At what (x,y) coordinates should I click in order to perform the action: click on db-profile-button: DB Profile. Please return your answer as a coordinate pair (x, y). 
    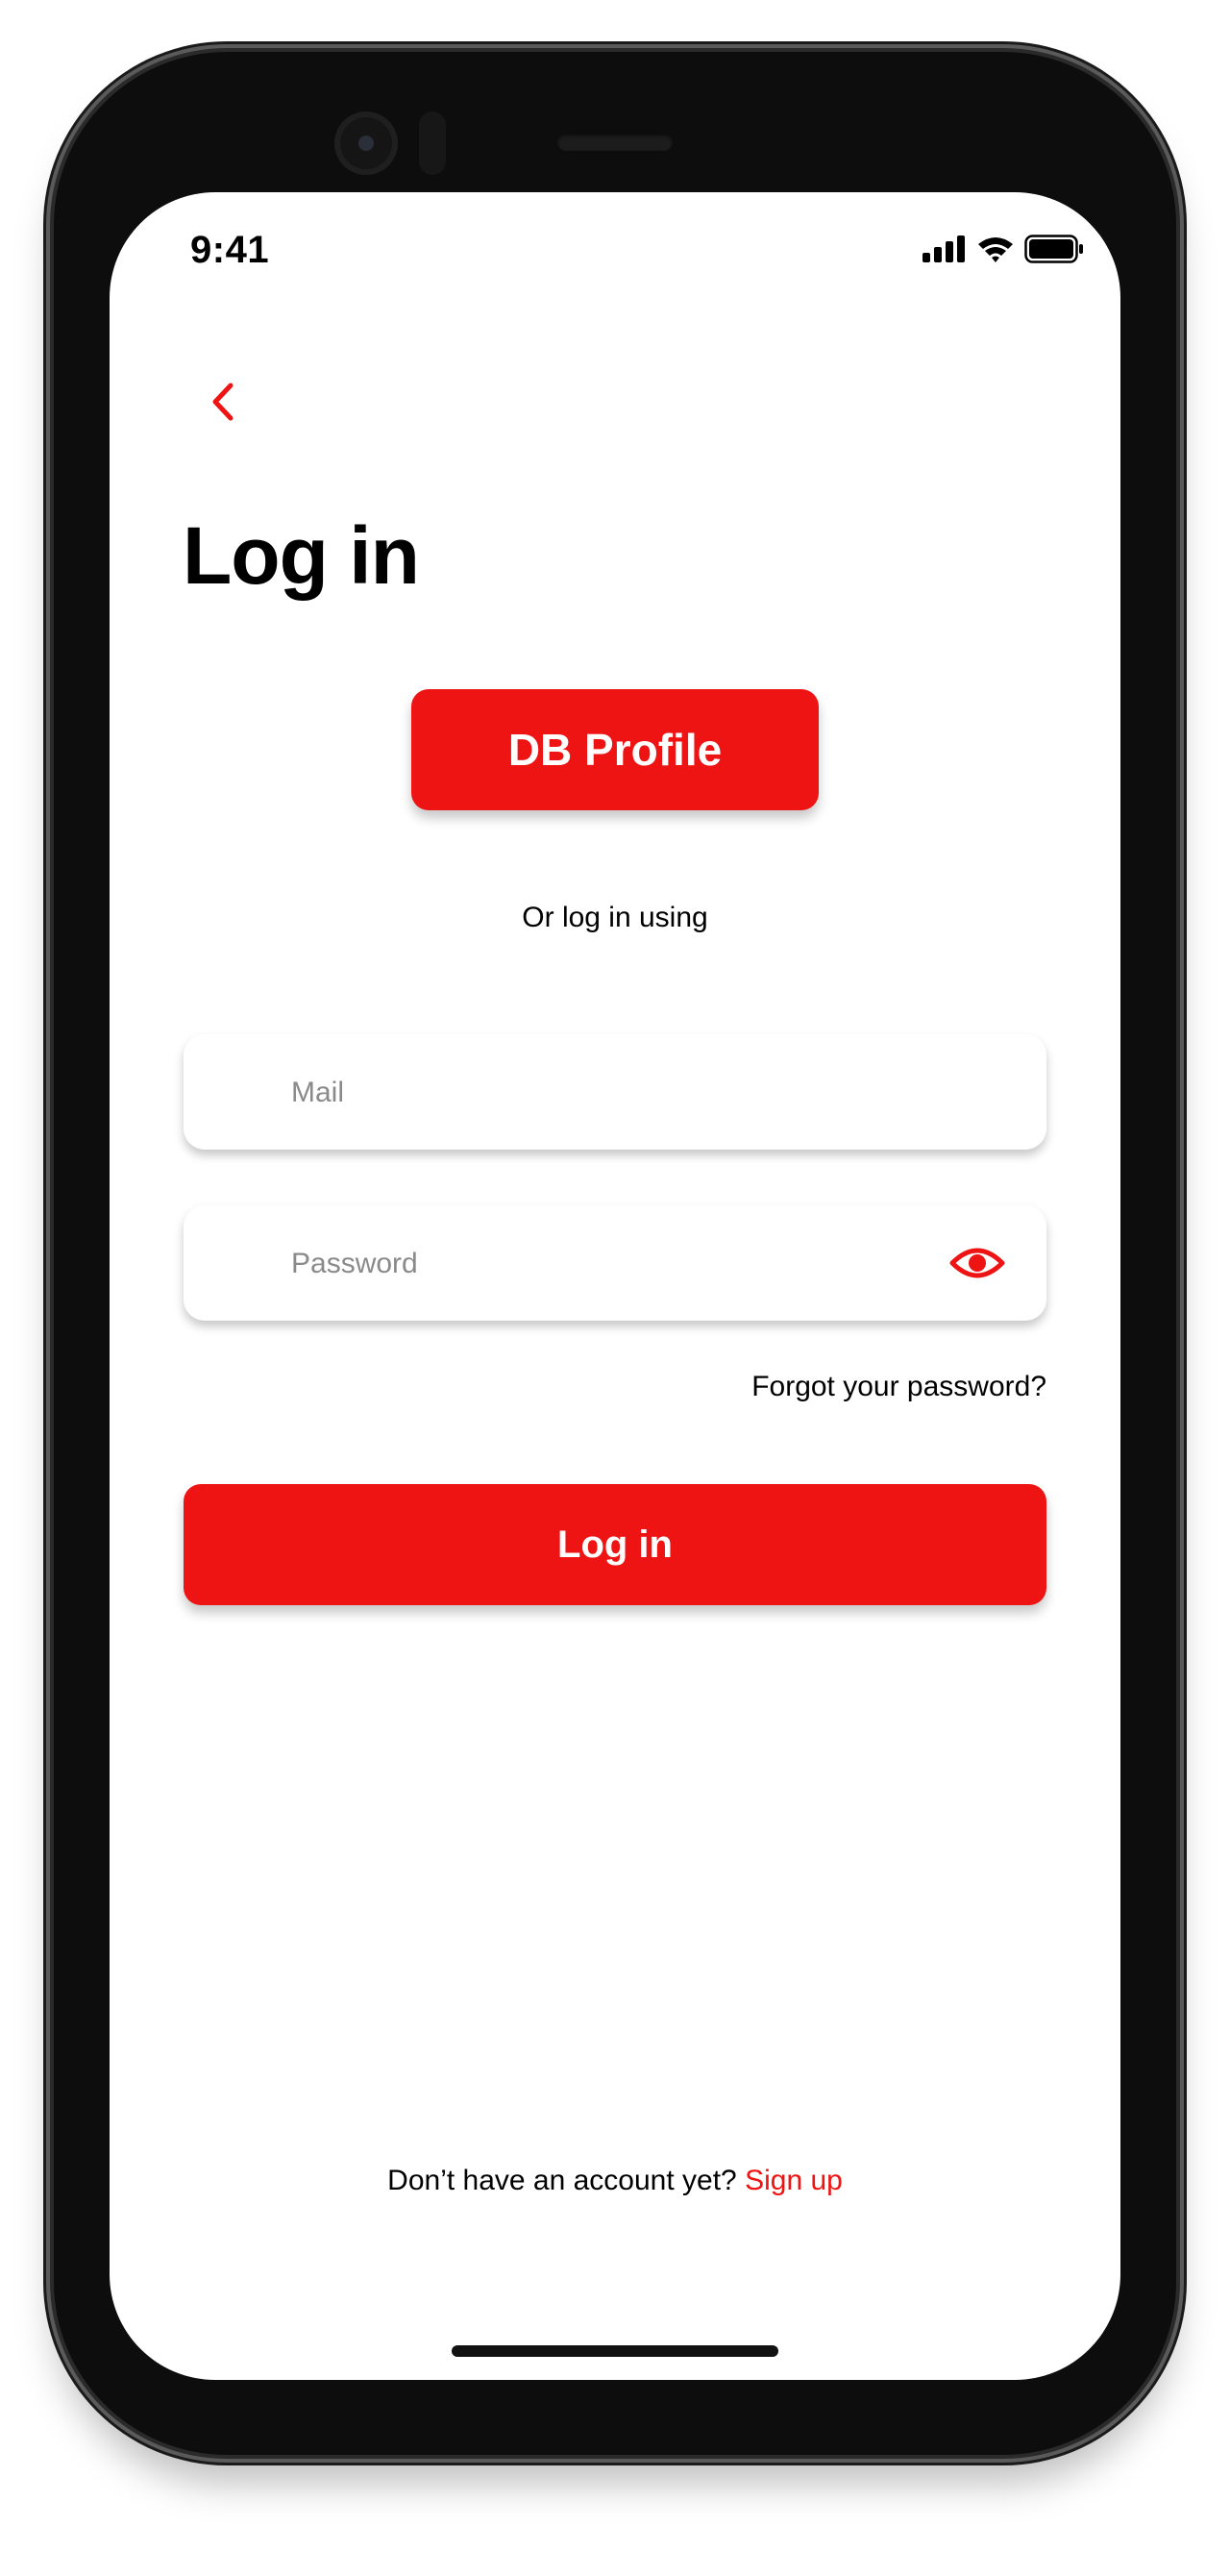
    Looking at the image, I should click on (615, 750).